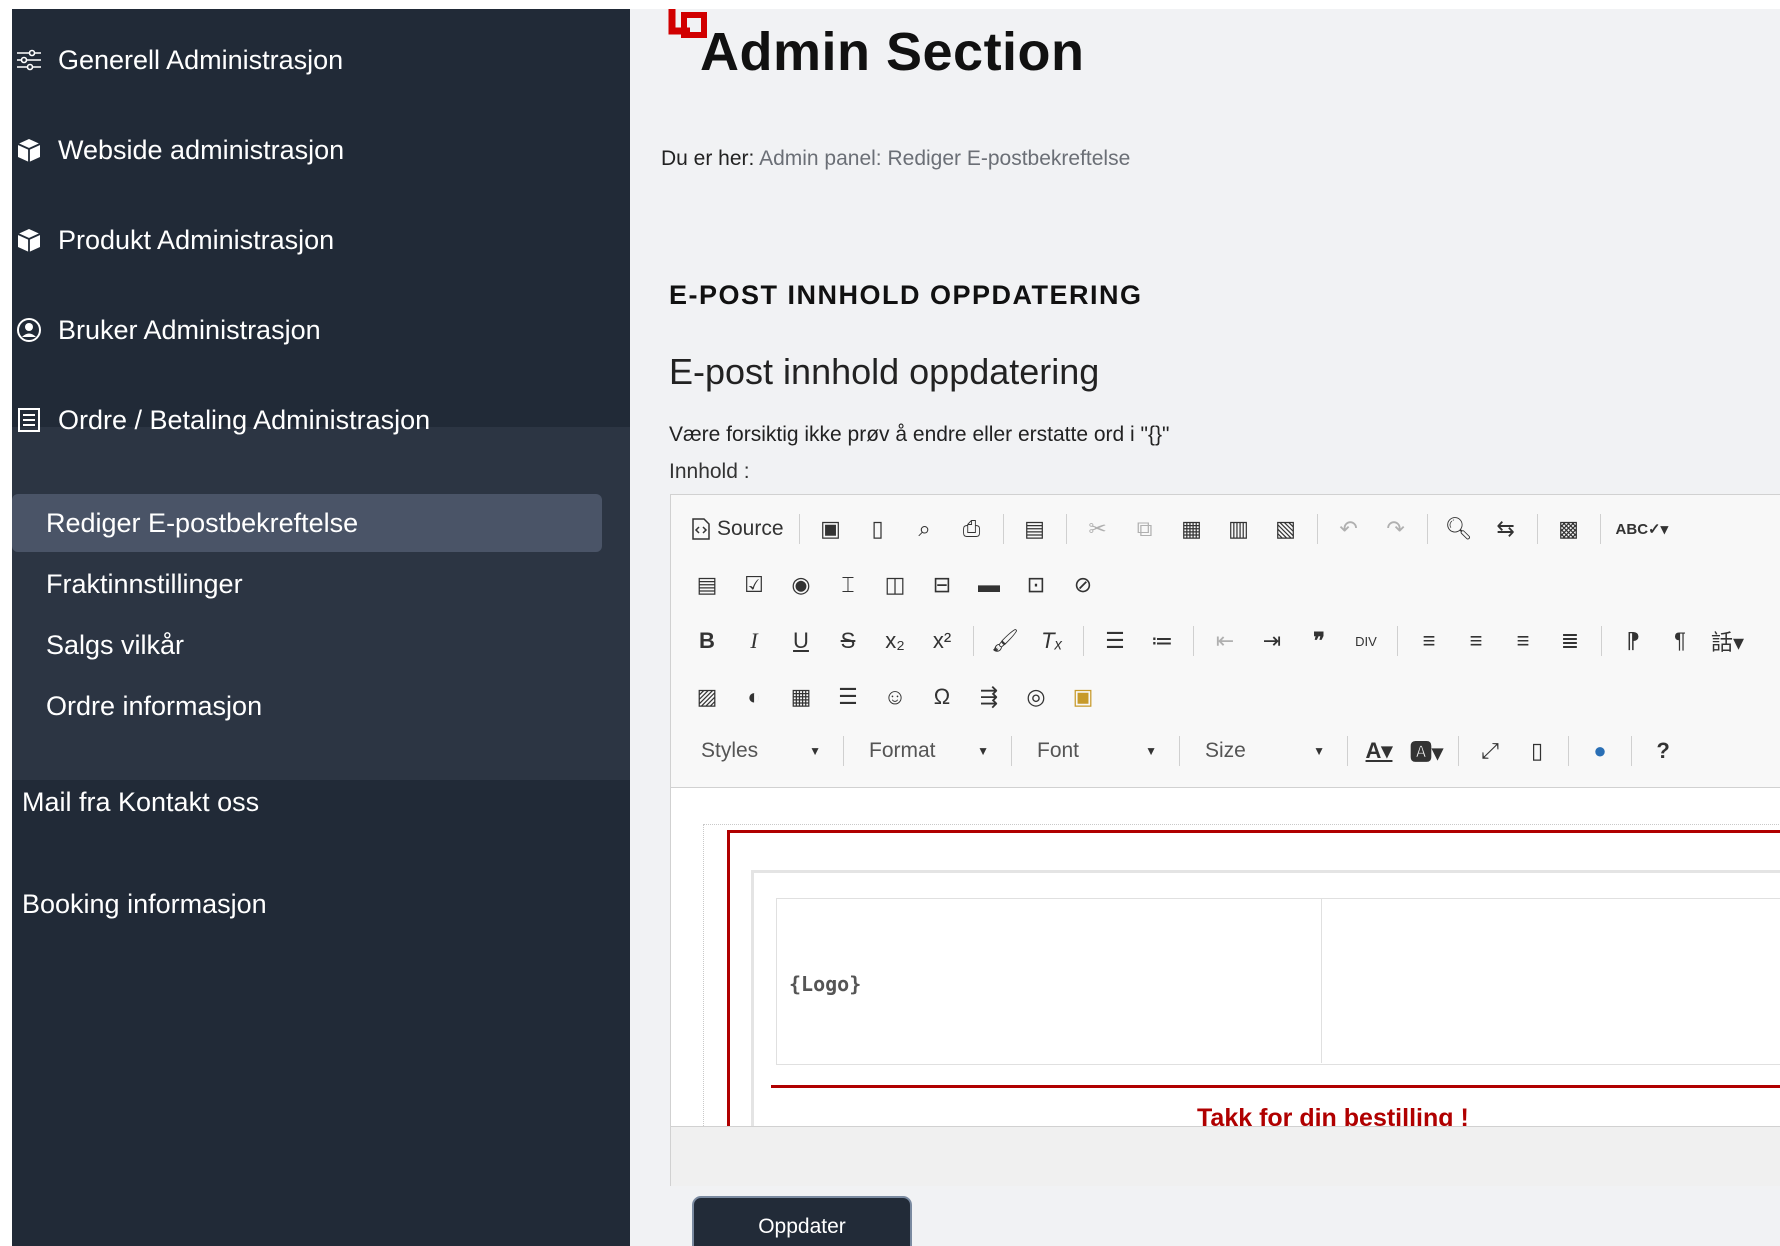  What do you see at coordinates (1035, 529) in the screenshot?
I see `templates-icon: ▤` at bounding box center [1035, 529].